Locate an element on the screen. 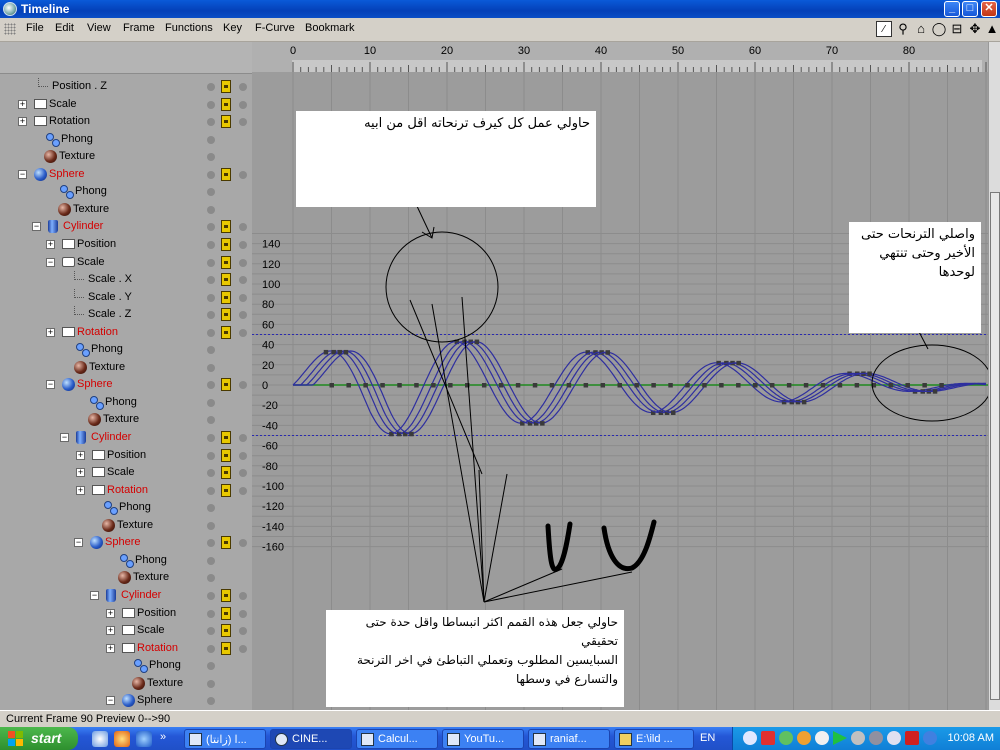 The height and width of the screenshot is (750, 1000). menu-functions: Functions is located at coordinates (189, 28).